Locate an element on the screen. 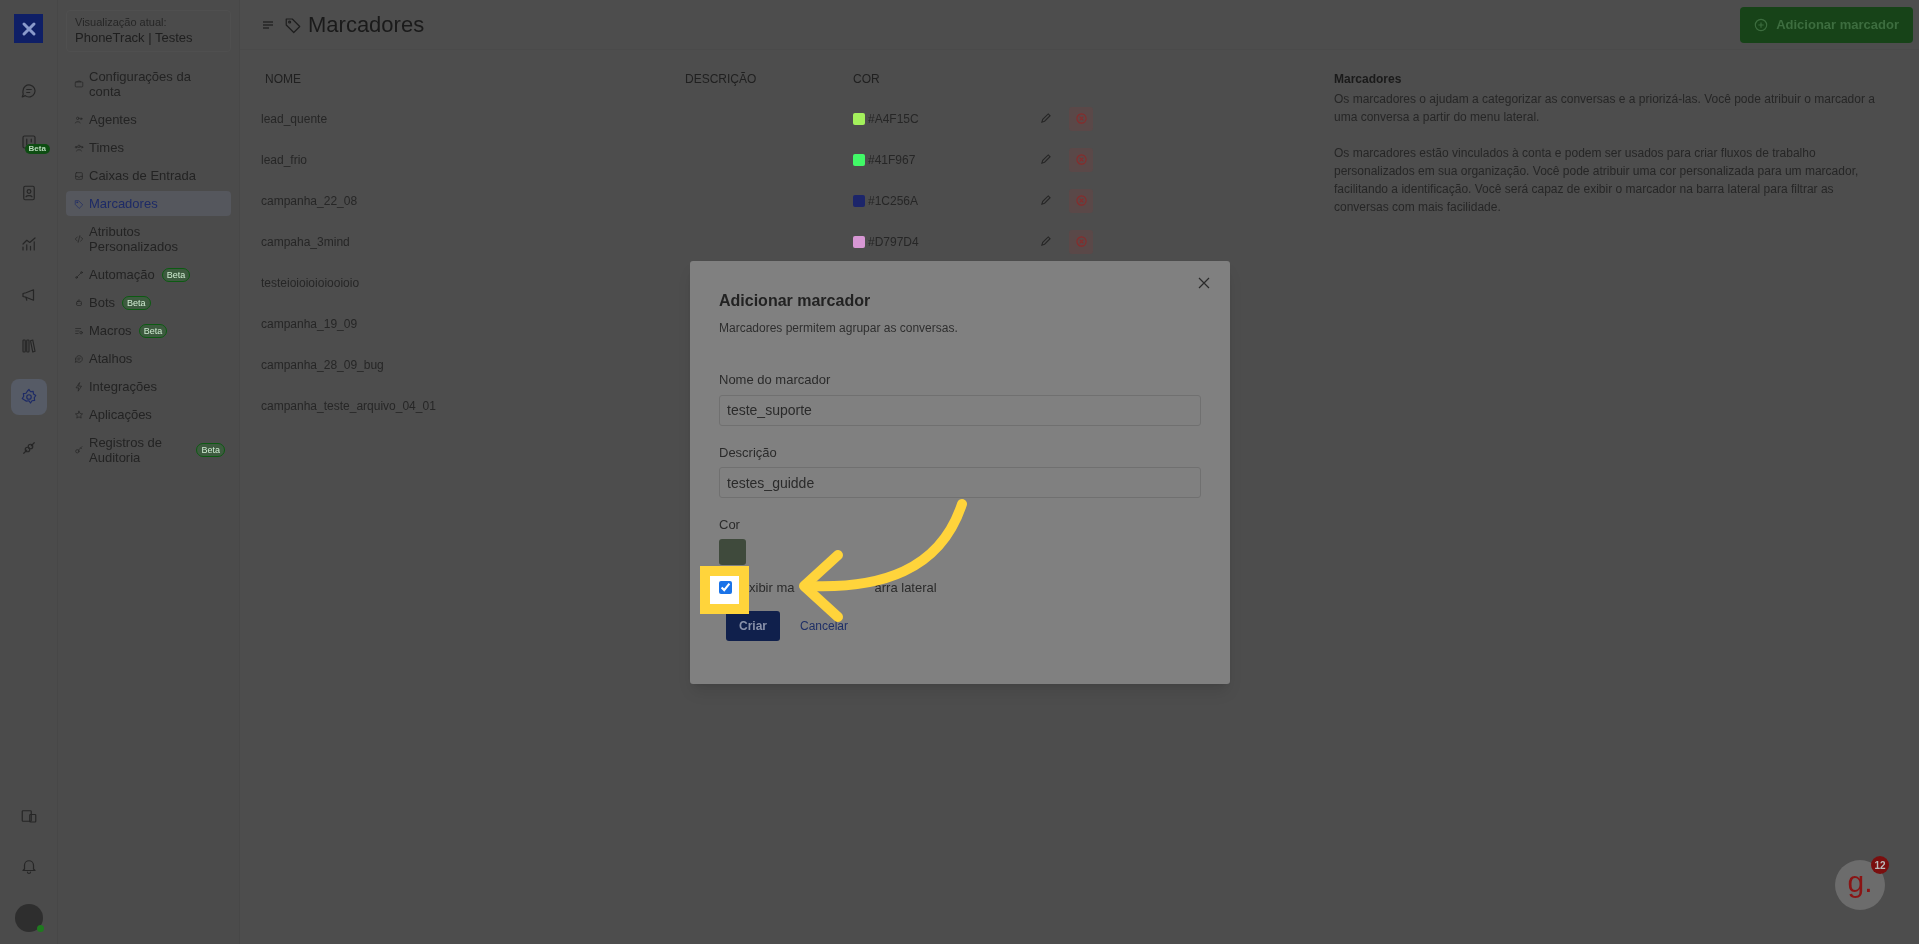 The height and width of the screenshot is (944, 1919). checkbox is located at coordinates (725, 587).